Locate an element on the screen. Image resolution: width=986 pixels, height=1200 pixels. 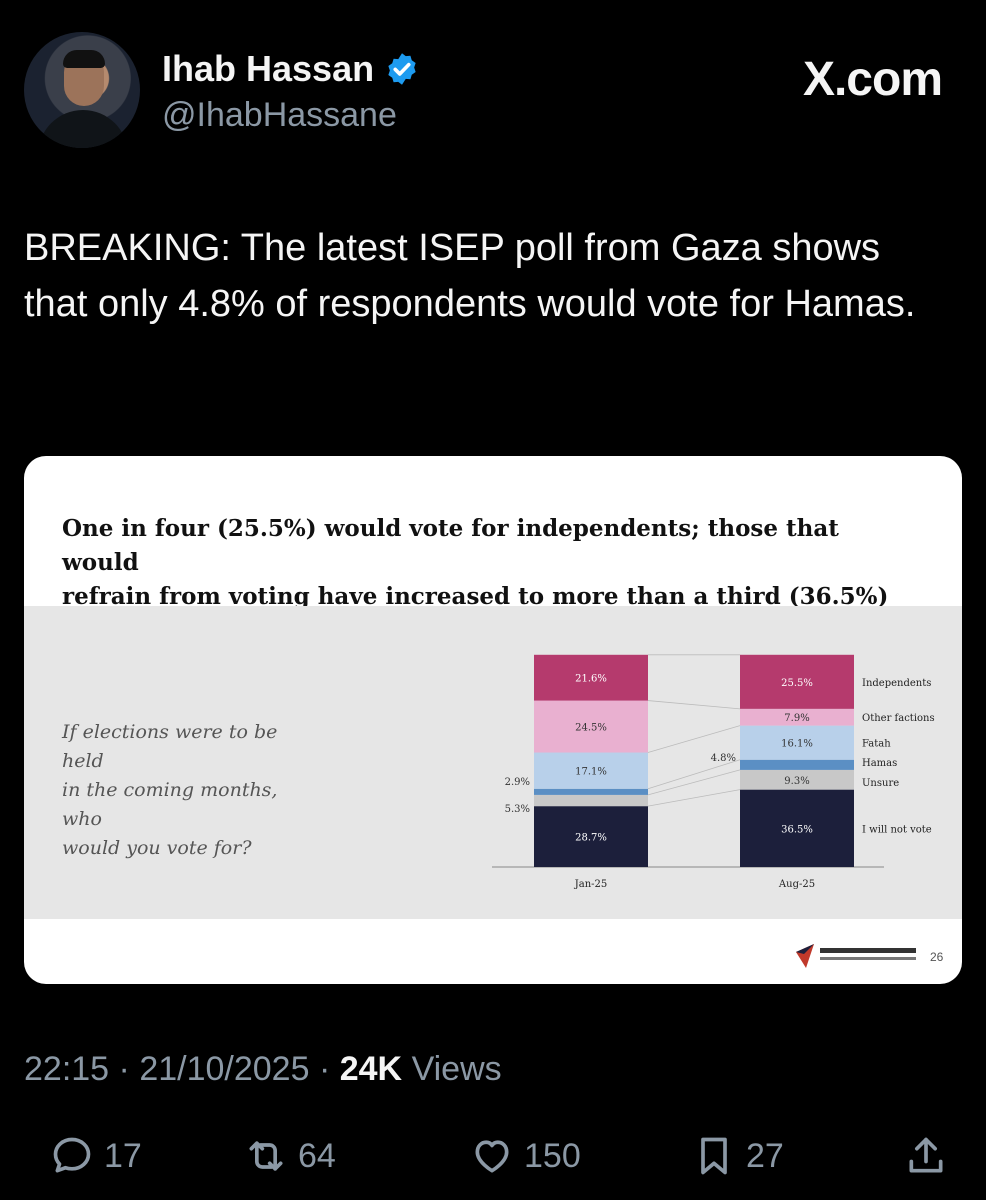
value-label-hamas-aug-25: 4.8% is located at coordinates (723, 758).